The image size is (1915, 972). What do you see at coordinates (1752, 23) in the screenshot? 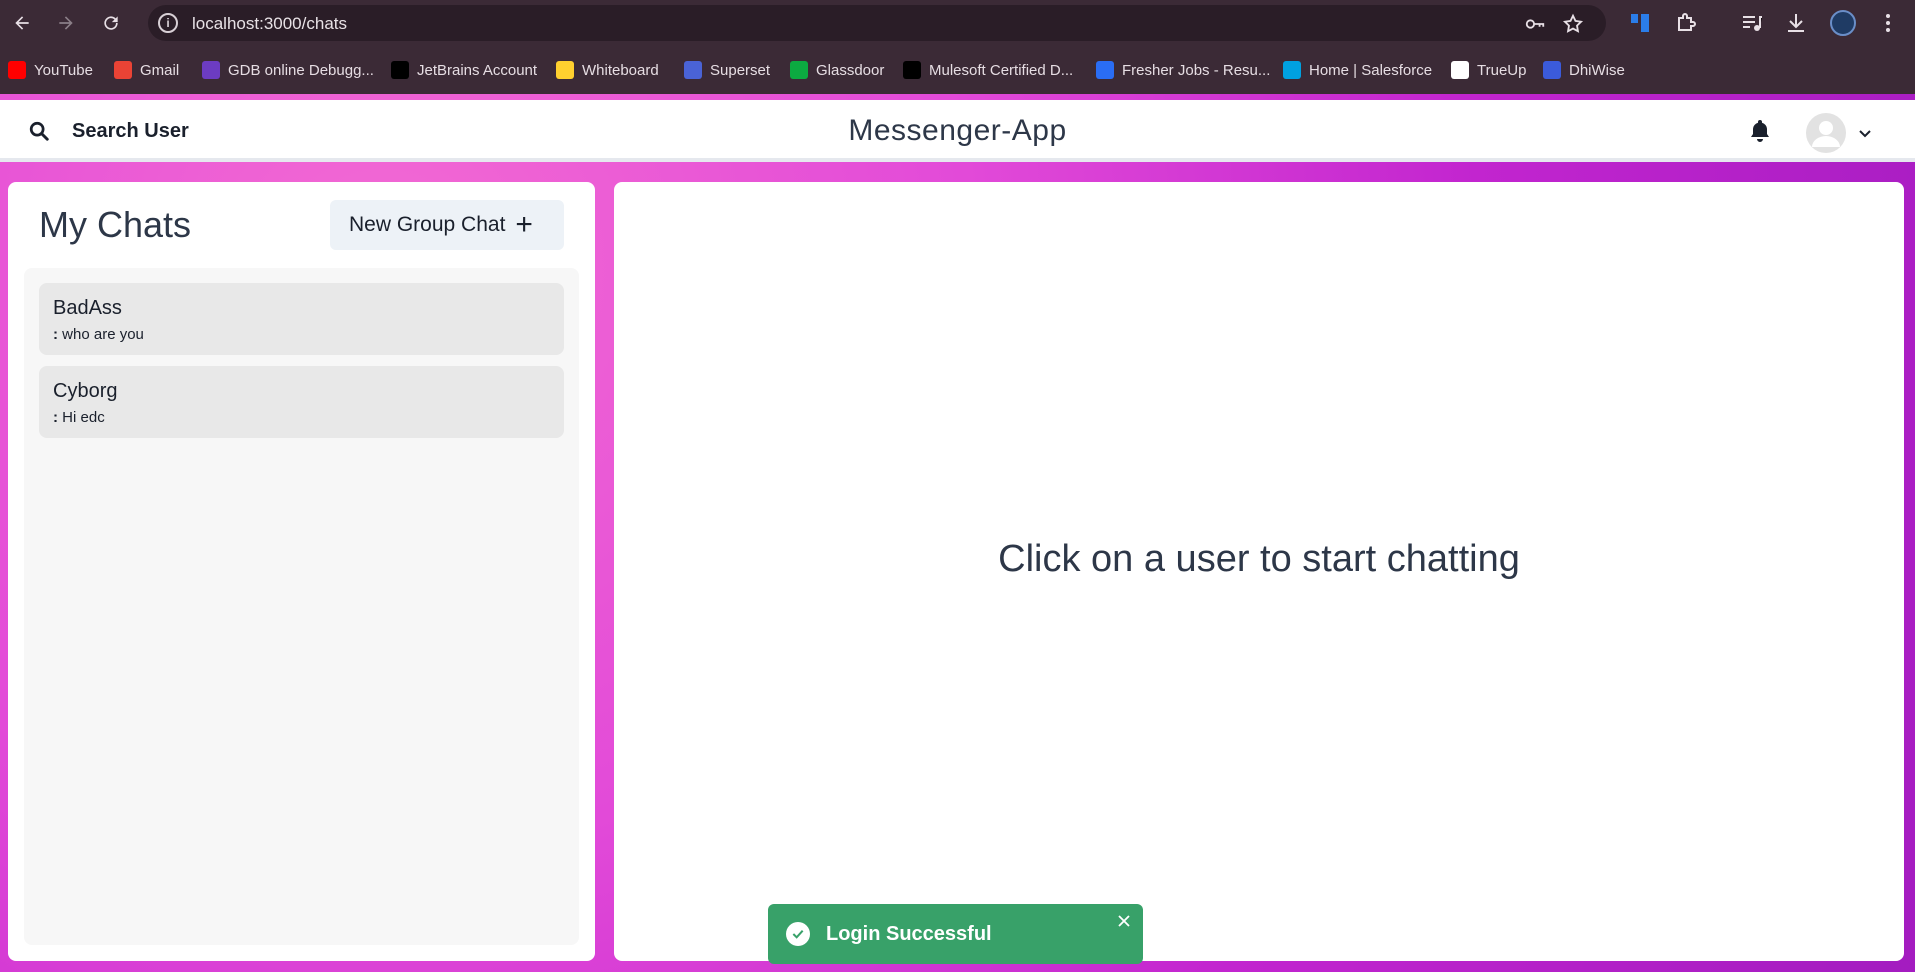
I see `media-control-icon` at bounding box center [1752, 23].